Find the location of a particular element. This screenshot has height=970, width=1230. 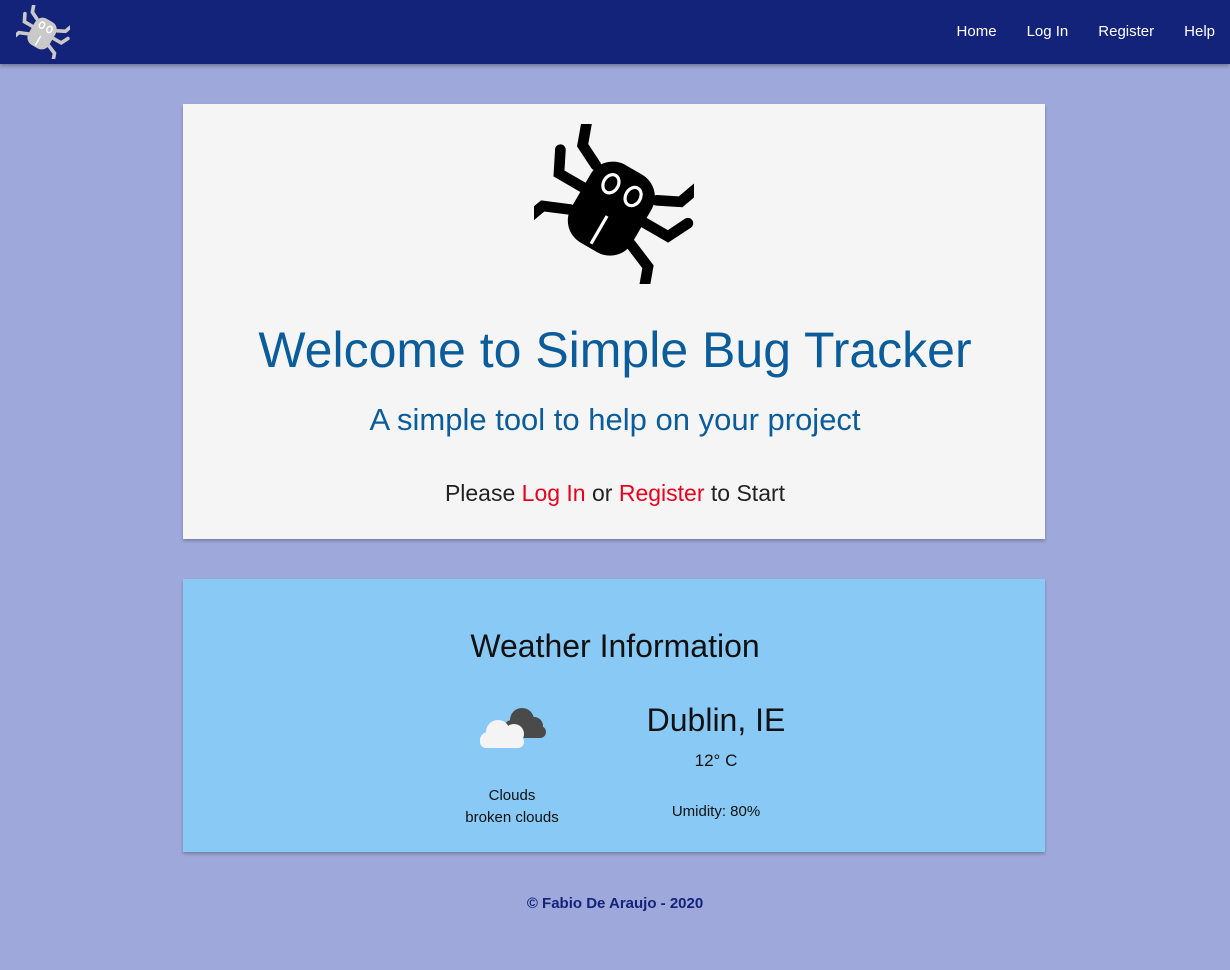

broken-clouds-icon is located at coordinates (513, 728).